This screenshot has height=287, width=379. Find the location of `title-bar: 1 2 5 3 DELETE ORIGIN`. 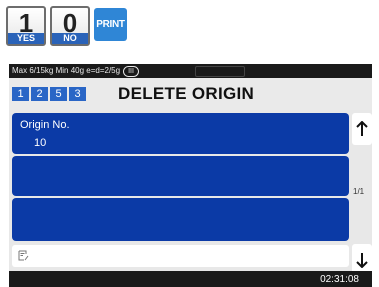

title-bar: 1 2 5 3 DELETE ORIGIN is located at coordinates (190, 94).